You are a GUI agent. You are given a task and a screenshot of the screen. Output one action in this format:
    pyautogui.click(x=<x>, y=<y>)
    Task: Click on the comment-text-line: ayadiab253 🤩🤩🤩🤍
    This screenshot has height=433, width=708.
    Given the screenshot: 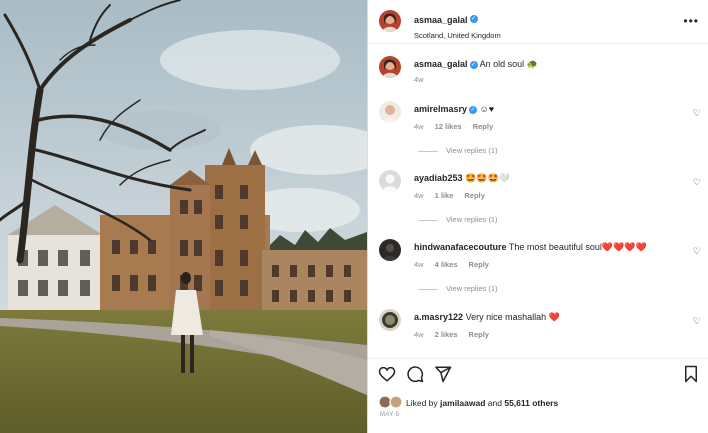 What is the action you would take?
    pyautogui.click(x=462, y=178)
    